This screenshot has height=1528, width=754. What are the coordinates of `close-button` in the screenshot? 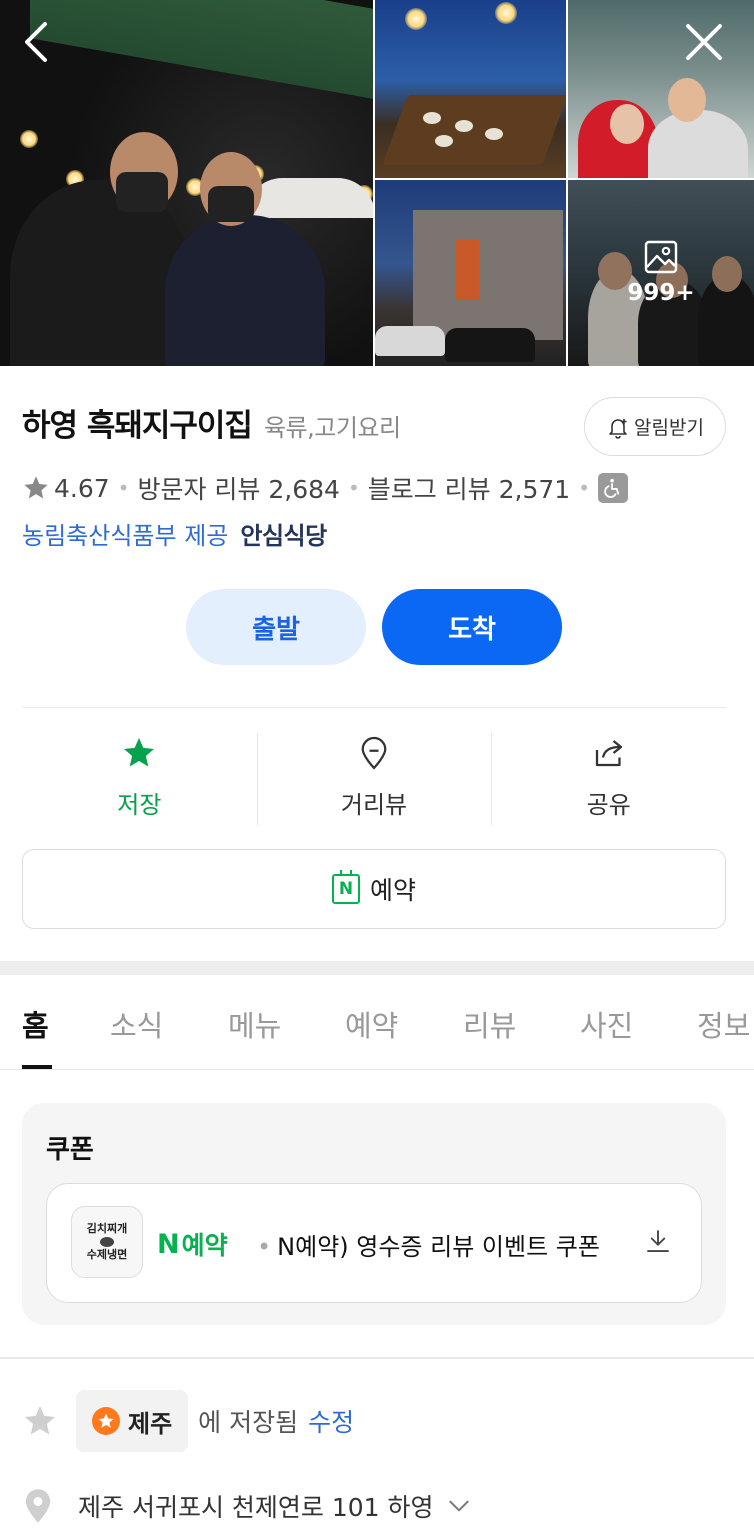 It's located at (704, 42).